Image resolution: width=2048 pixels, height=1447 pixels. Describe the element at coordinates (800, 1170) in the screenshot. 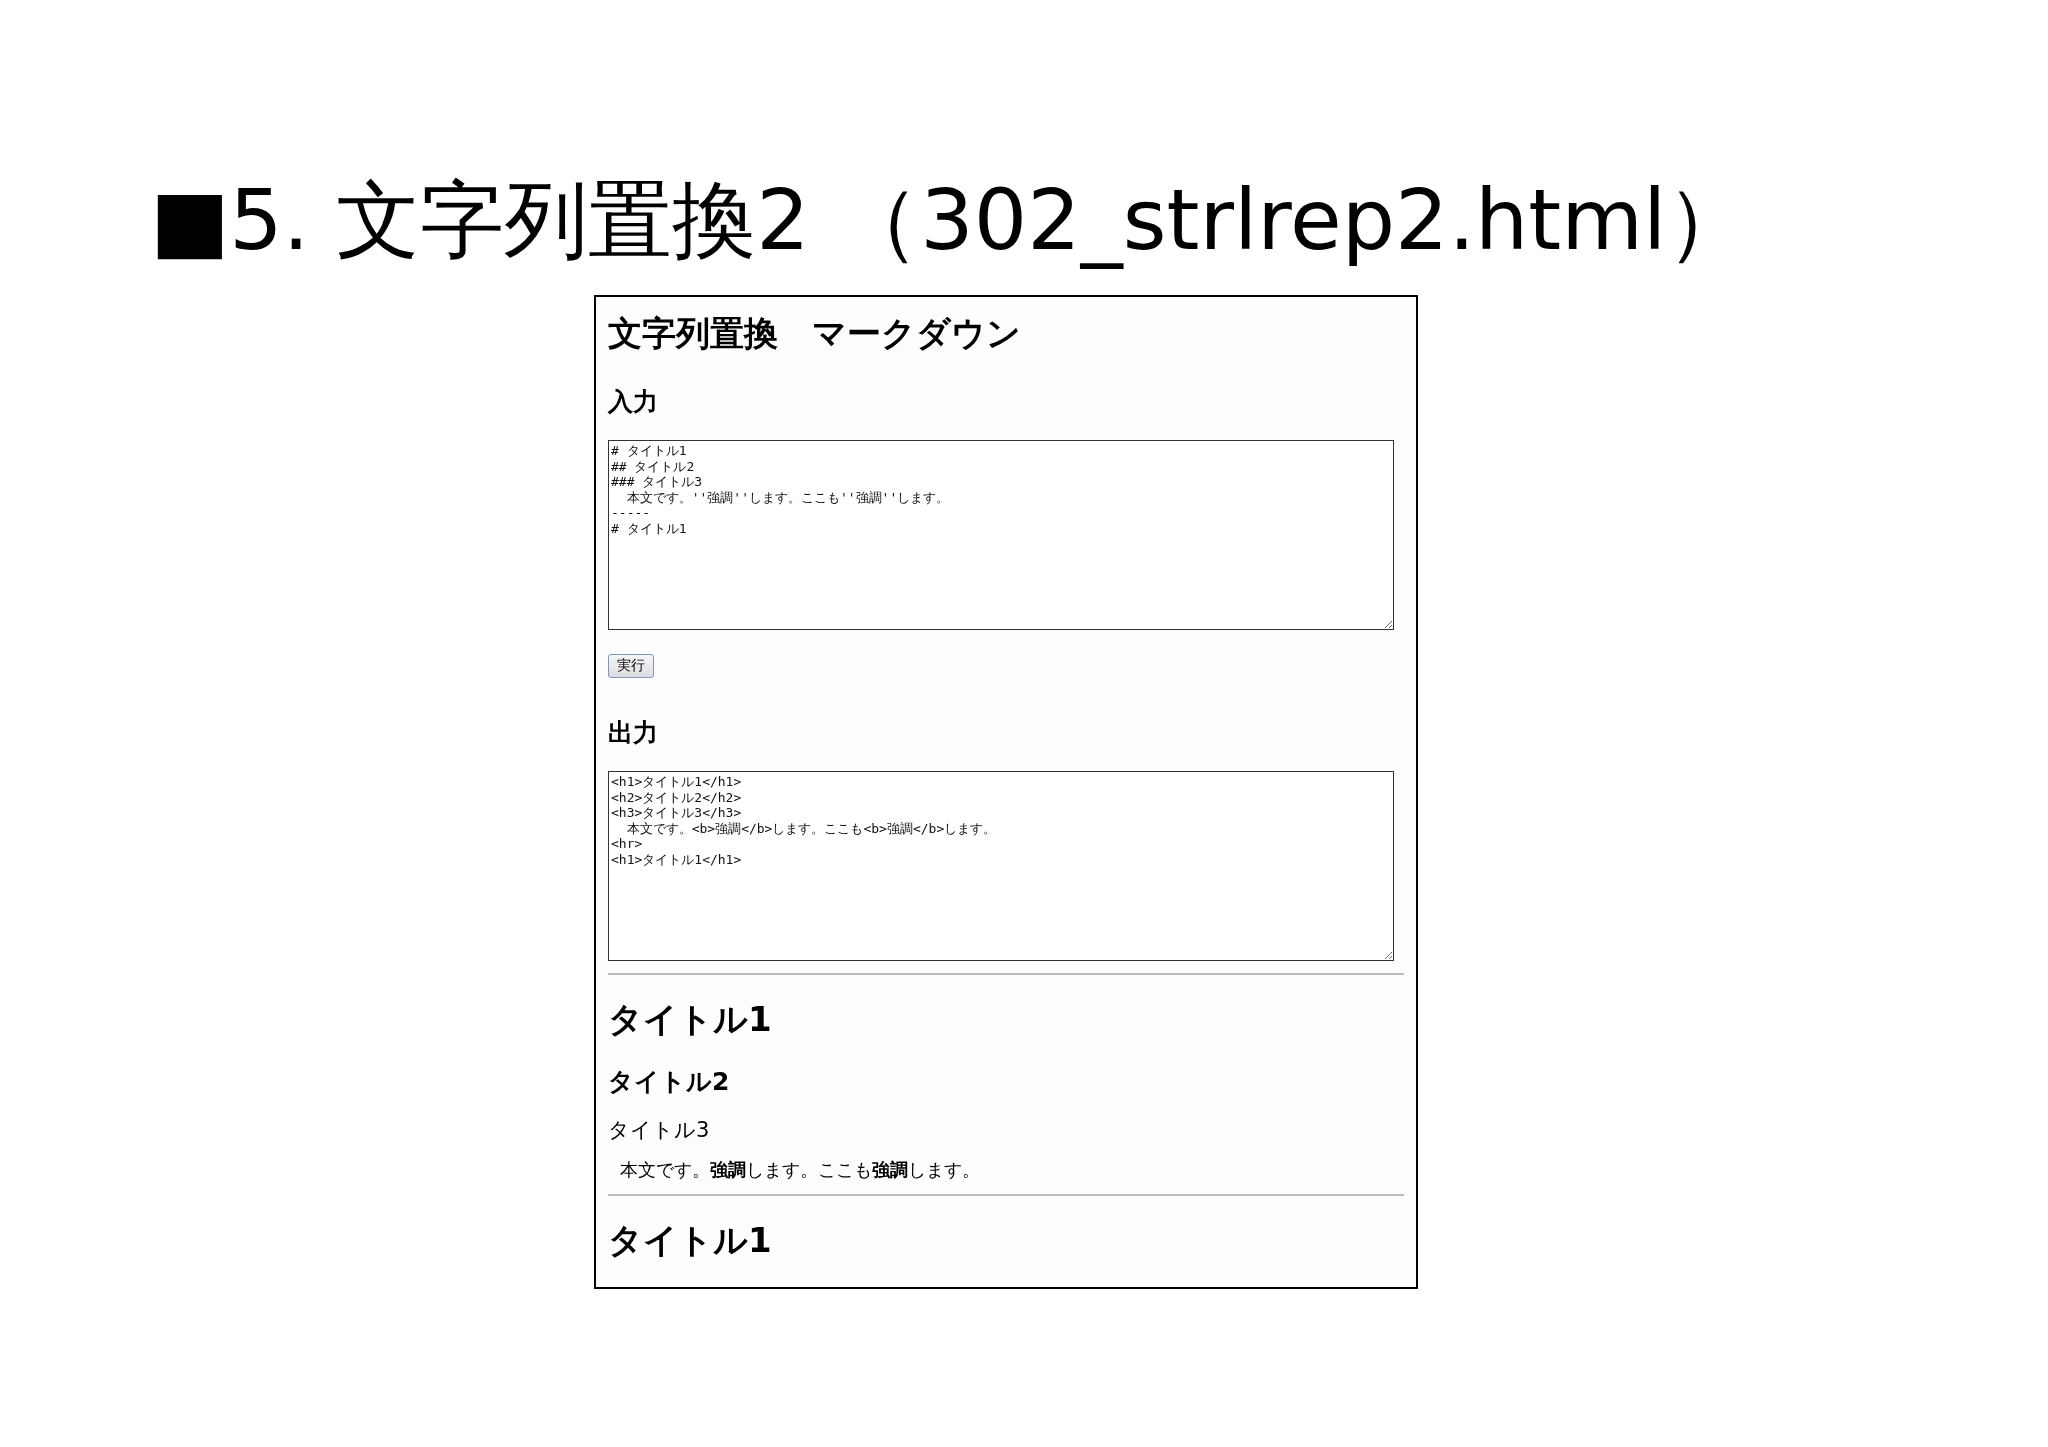

I see `rendered-paragraph: 本文です。強調します。ここも強調します。` at that location.